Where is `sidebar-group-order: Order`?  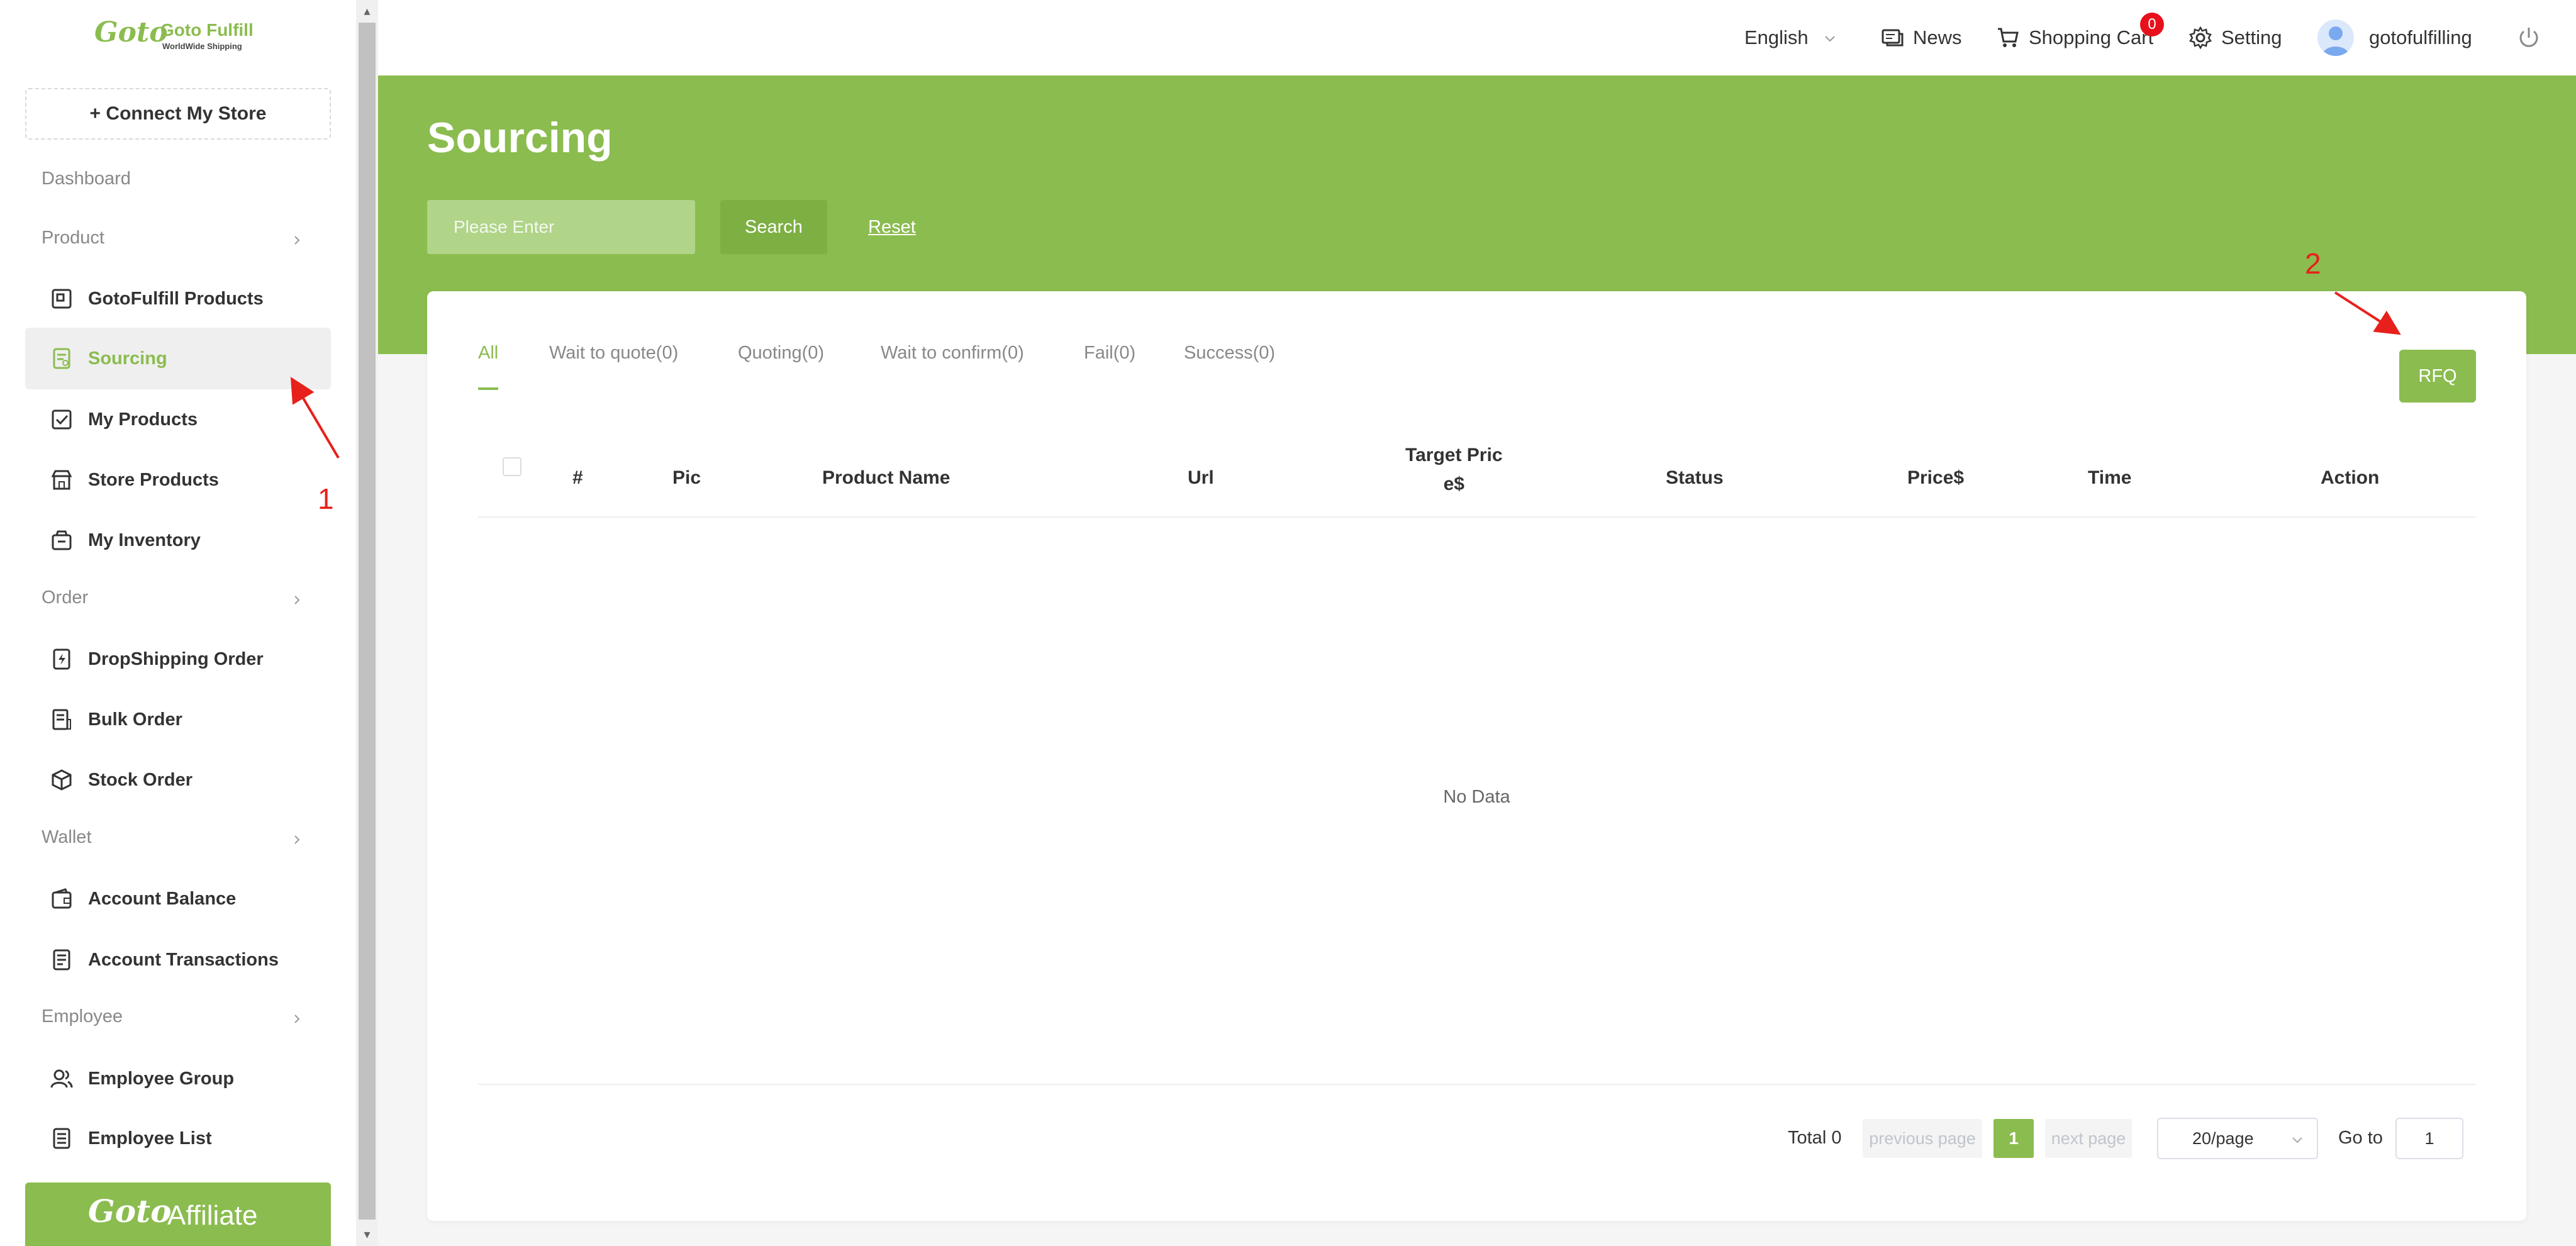
sidebar-group-order: Order is located at coordinates (65, 597).